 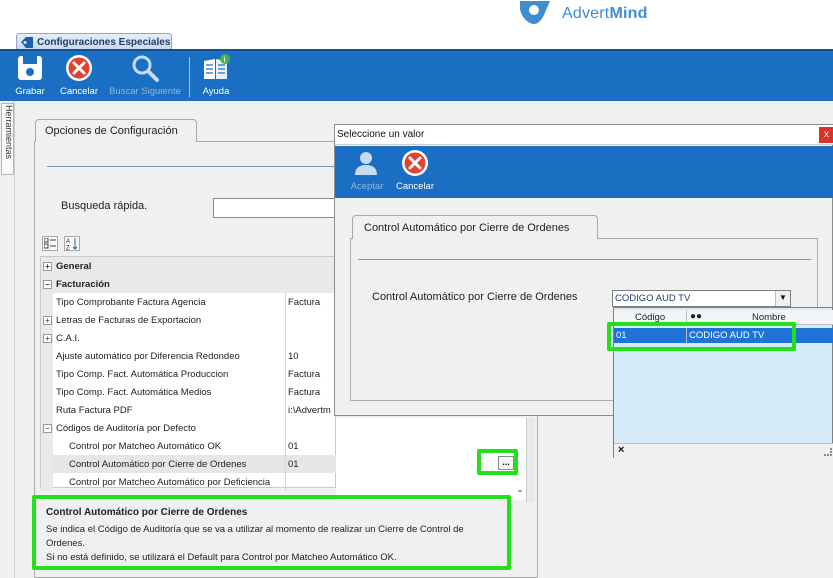 I want to click on vertical-scrollbar, so click(x=530, y=460).